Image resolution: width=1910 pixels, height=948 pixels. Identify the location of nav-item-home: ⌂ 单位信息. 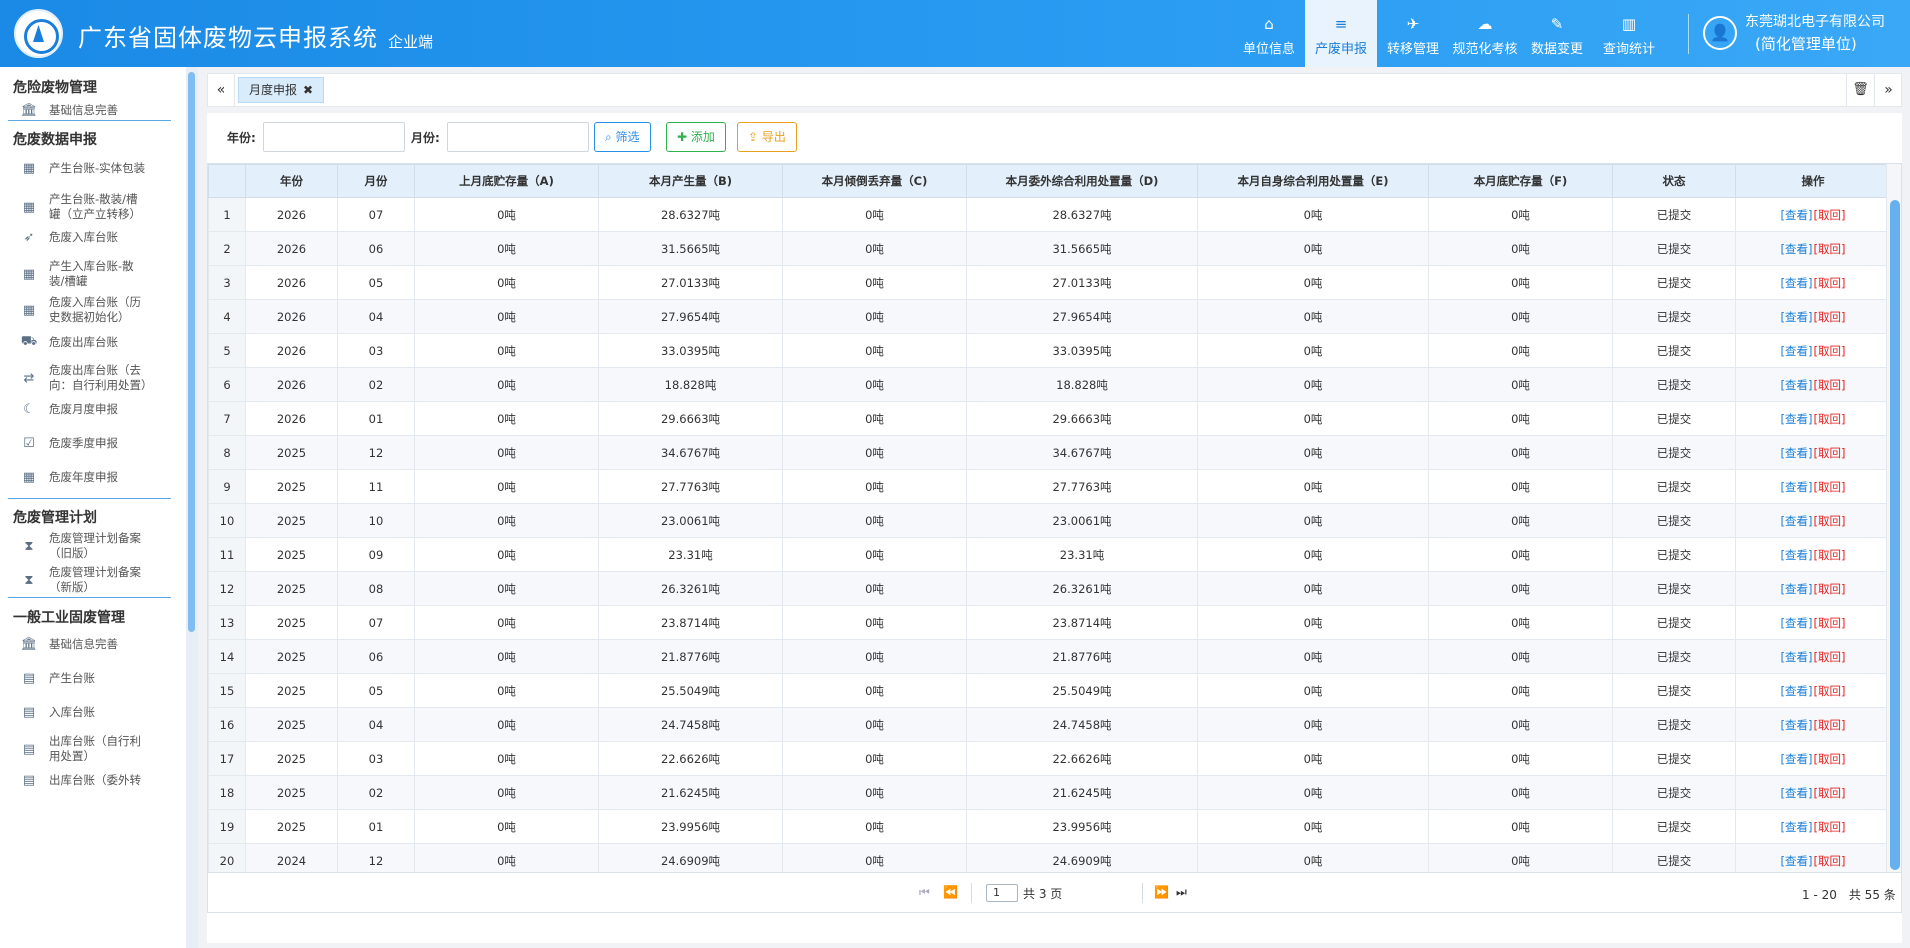
(1269, 33).